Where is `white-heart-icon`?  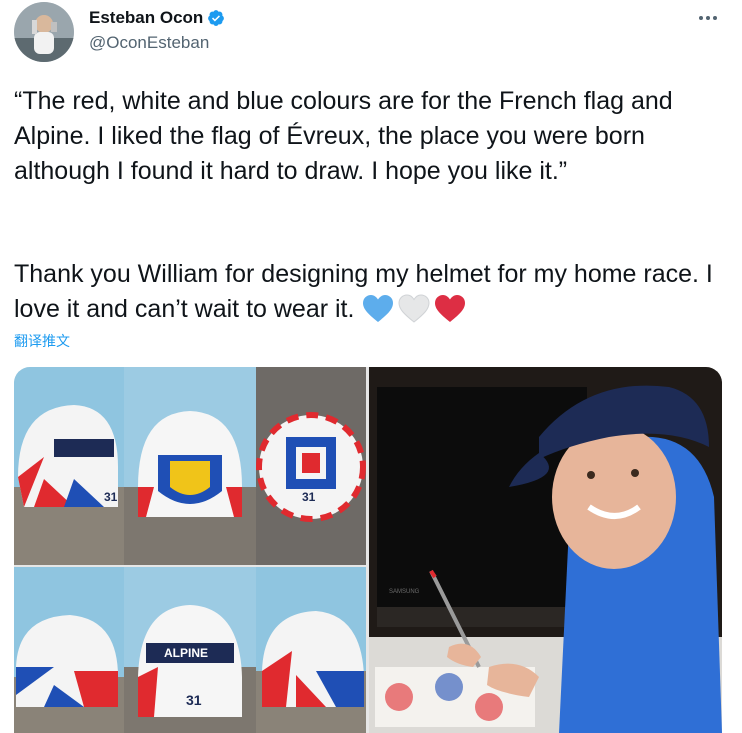 white-heart-icon is located at coordinates (414, 308).